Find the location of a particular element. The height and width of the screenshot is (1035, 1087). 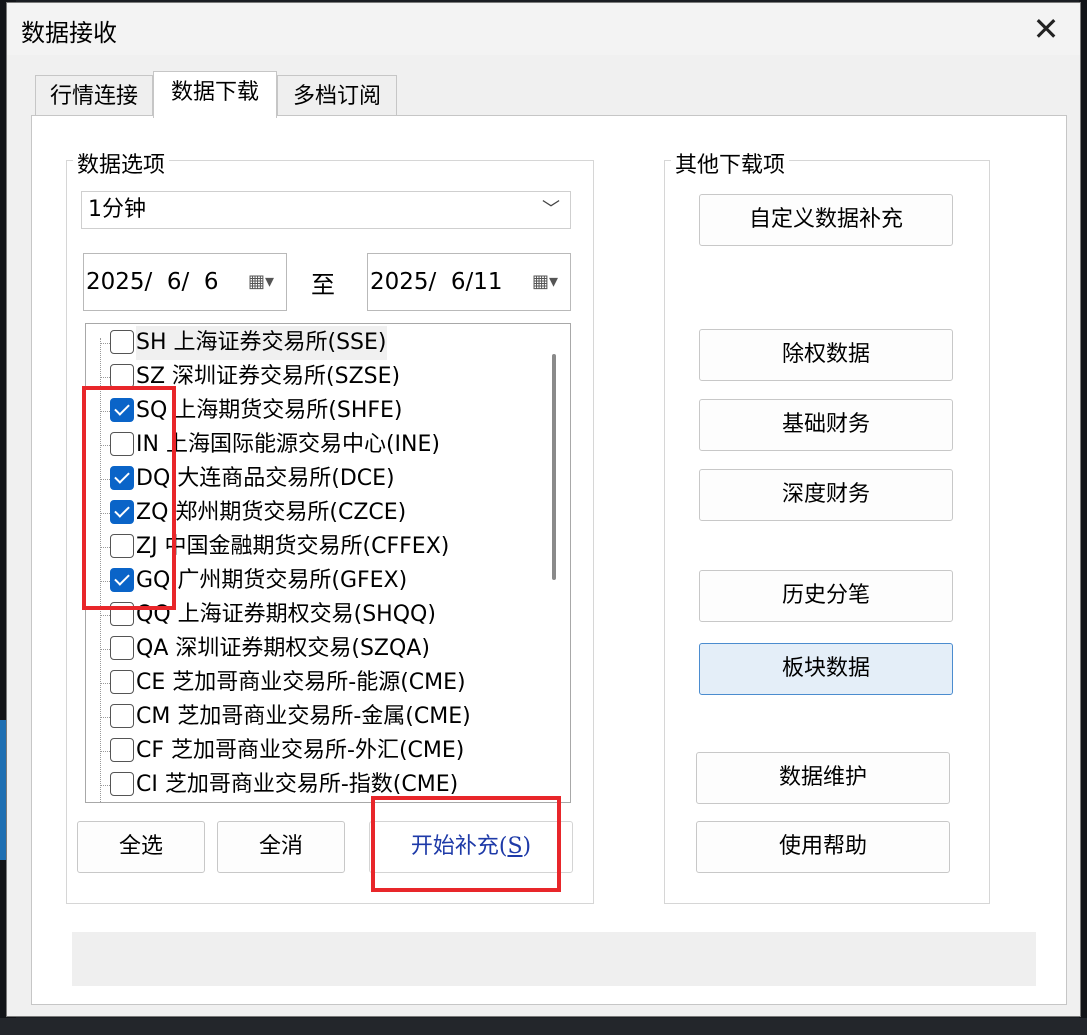

list-item: ZQ 郑州期货交易所(CZCE) is located at coordinates (321, 513).